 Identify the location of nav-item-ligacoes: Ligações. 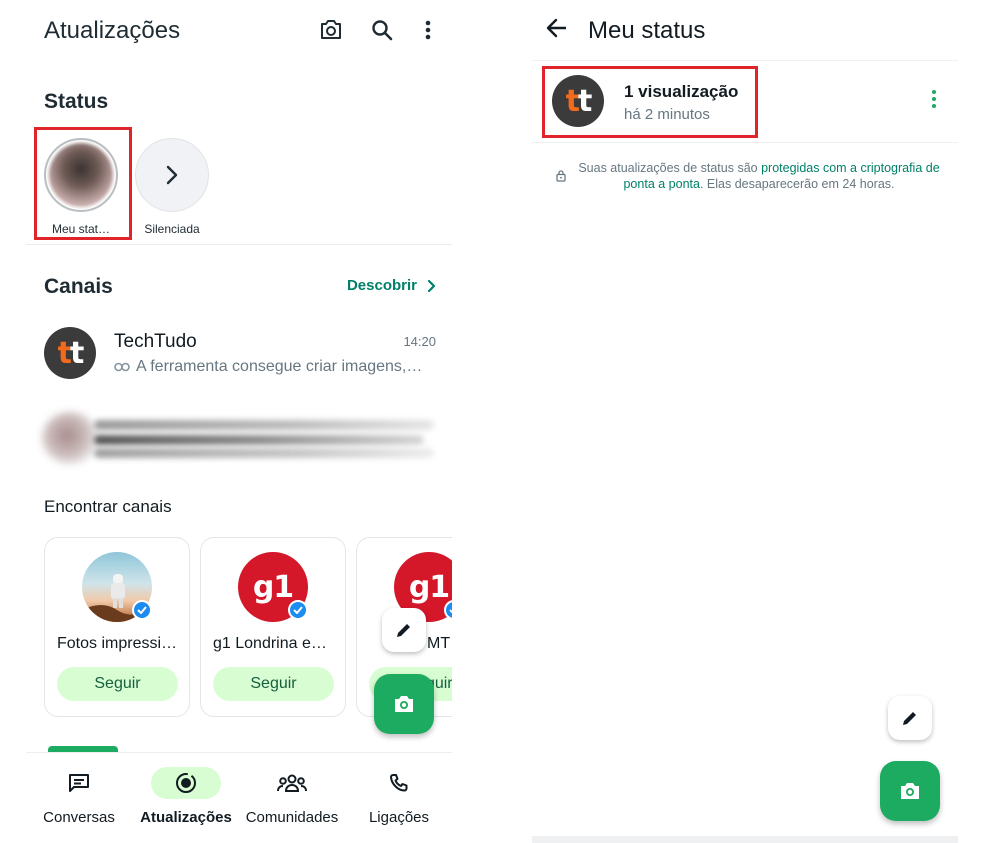
(399, 796).